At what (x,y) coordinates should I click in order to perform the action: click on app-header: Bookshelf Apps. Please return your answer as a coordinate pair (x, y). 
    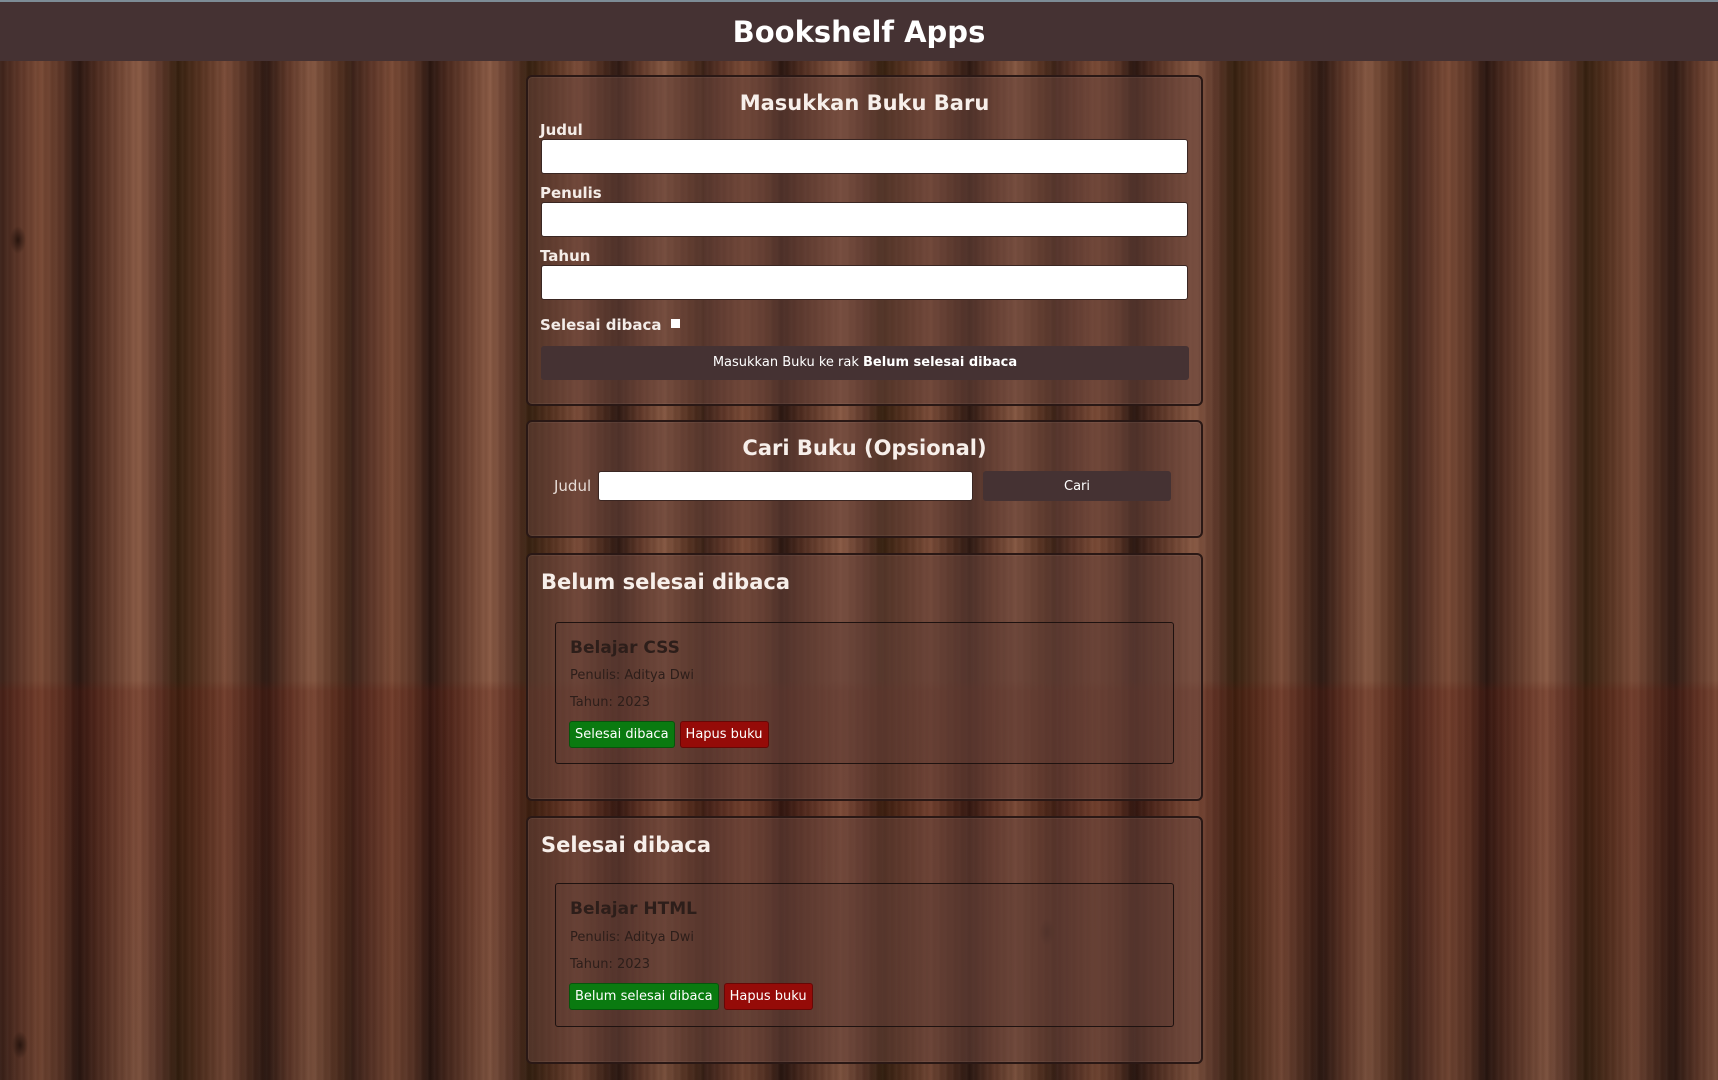
    Looking at the image, I should click on (859, 30).